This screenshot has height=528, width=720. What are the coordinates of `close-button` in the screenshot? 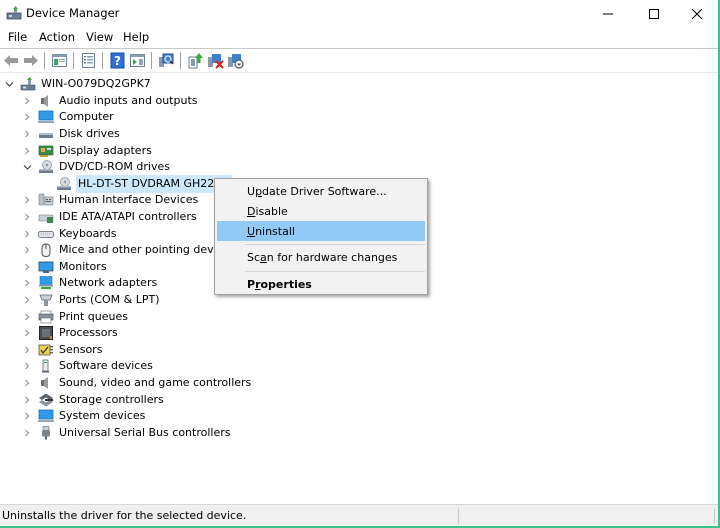 It's located at (697, 13).